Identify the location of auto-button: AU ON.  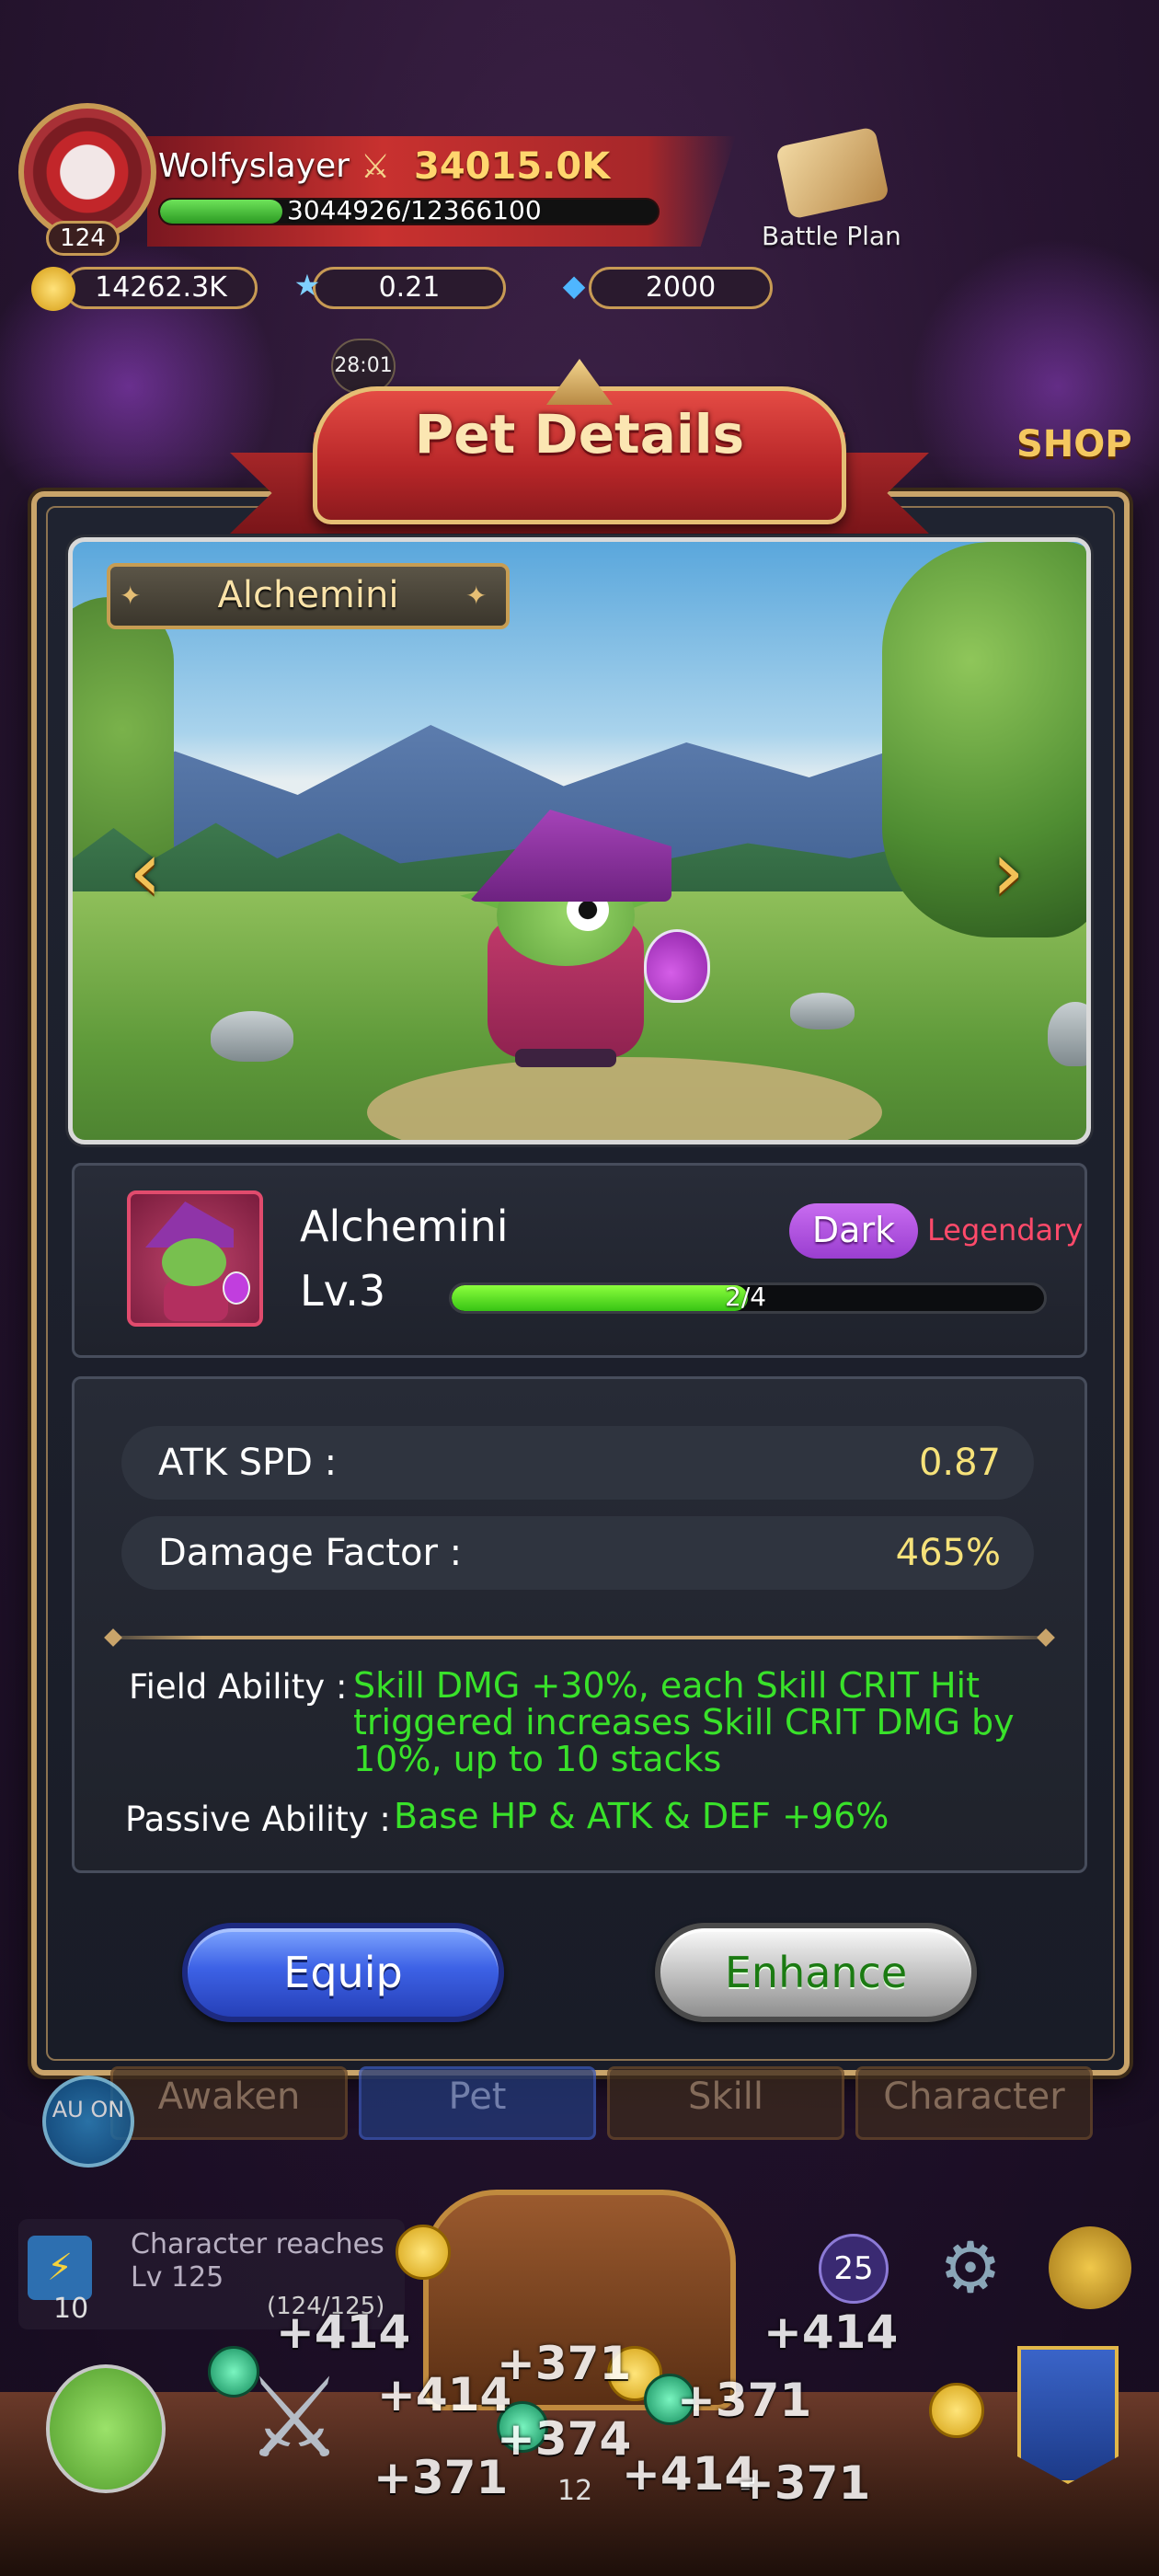
(88, 2122).